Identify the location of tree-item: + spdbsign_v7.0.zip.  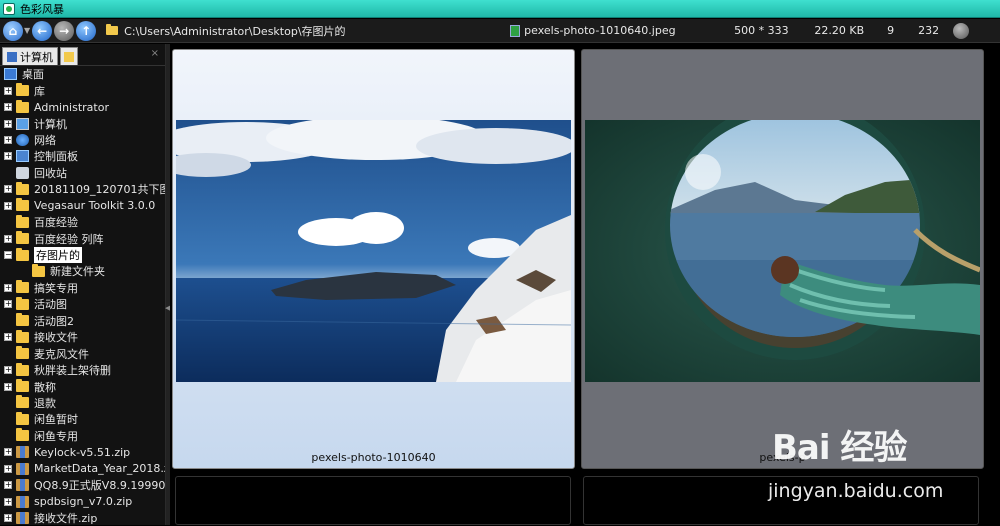
(82, 501).